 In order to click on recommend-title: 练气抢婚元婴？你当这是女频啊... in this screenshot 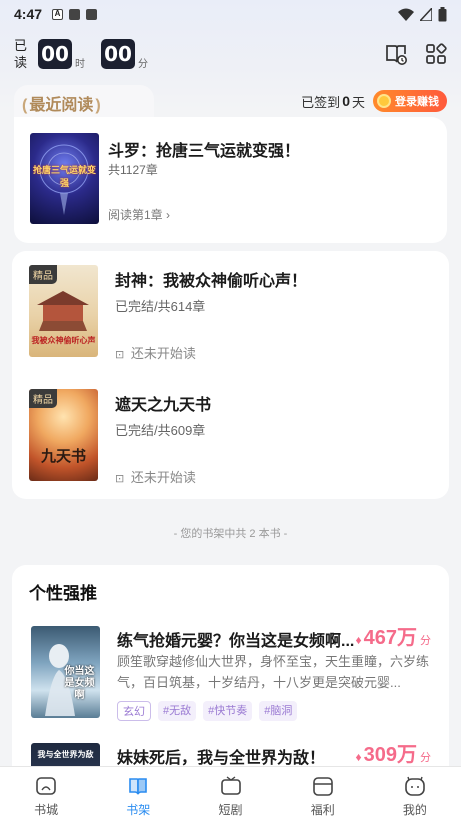, I will do `click(235, 639)`.